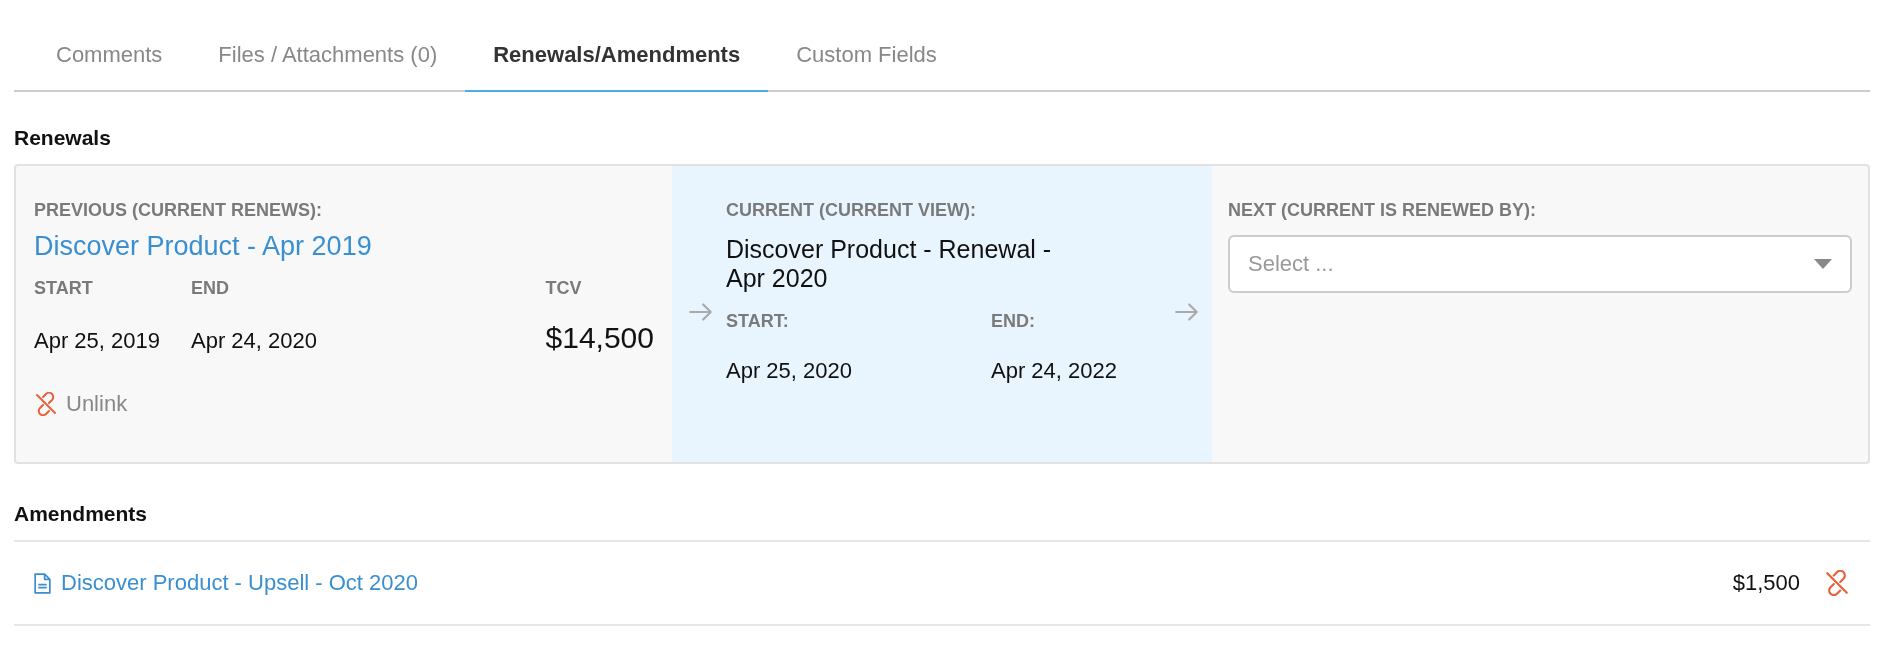  Describe the element at coordinates (328, 56) in the screenshot. I see `tab: Files / Attachments (0)` at that location.